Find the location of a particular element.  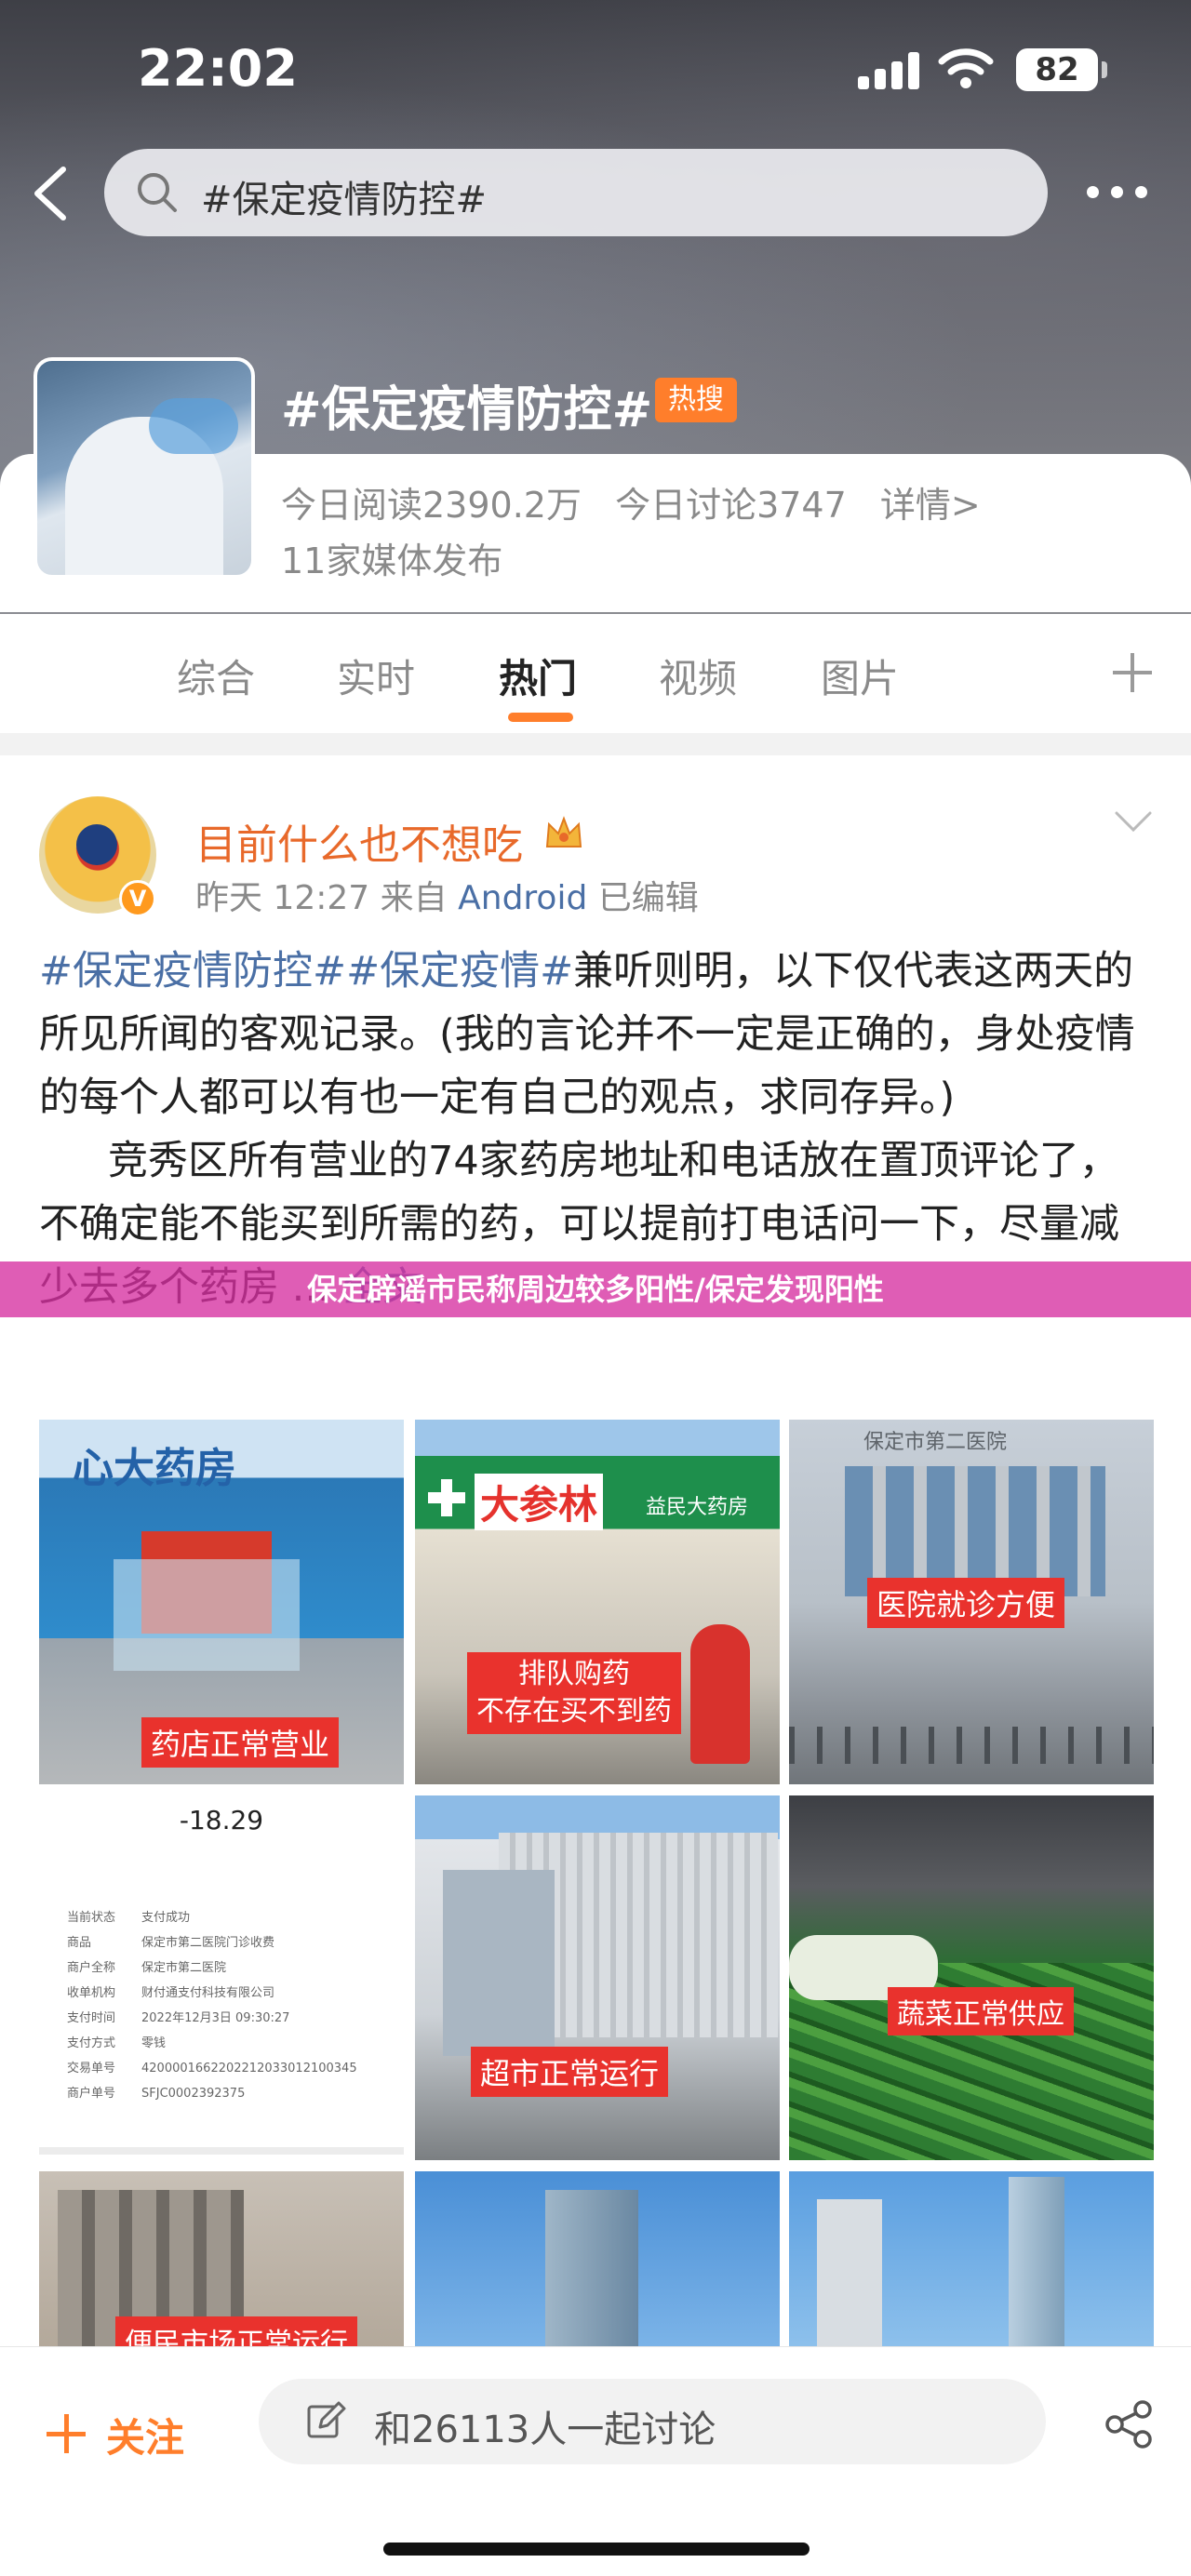

receipt-key: 支付方式 is located at coordinates (91, 2043).